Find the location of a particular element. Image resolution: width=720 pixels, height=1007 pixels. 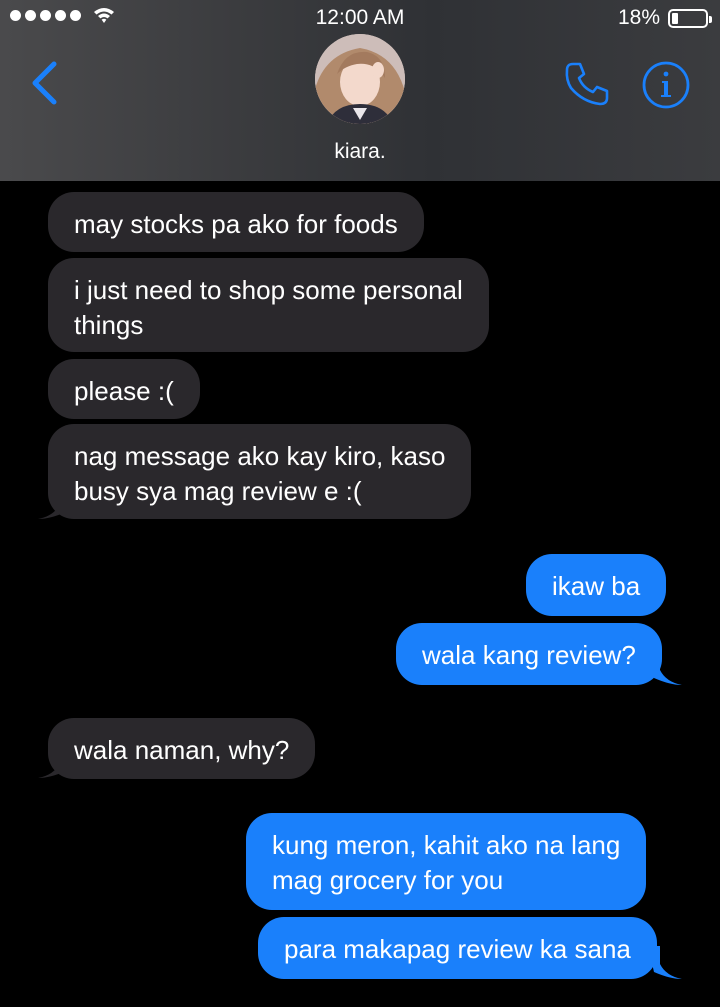

incoming-message-bubble: i just need to shop some personal things is located at coordinates (268, 305).